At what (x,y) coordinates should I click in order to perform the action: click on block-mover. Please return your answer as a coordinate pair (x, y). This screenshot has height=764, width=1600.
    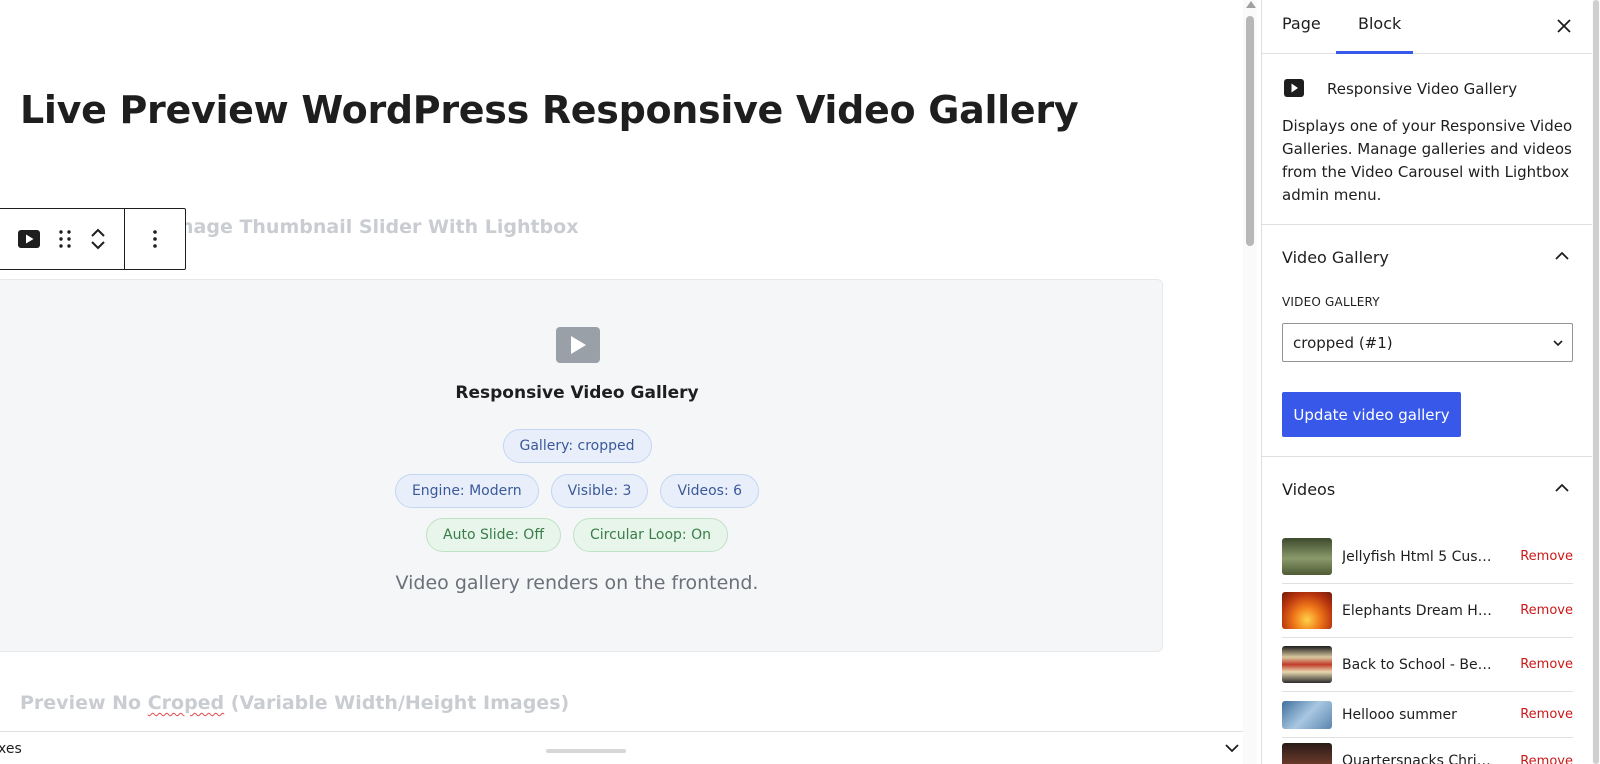
    Looking at the image, I should click on (98, 239).